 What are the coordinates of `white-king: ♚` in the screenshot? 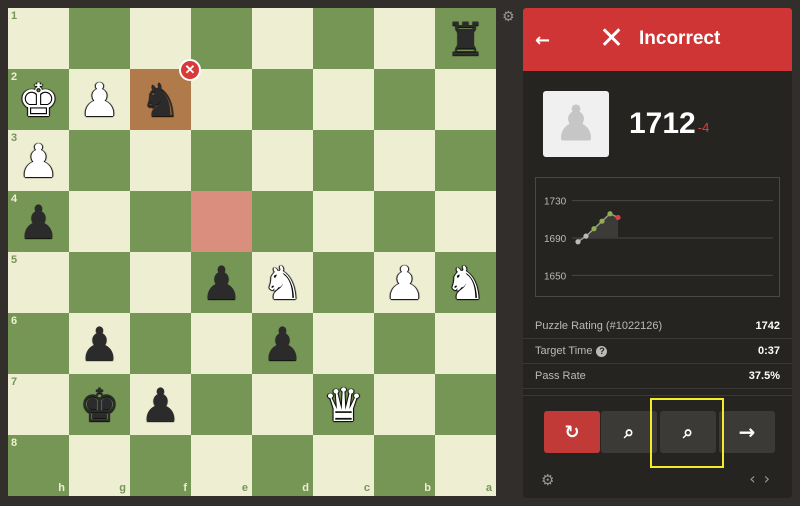 It's located at (38, 100).